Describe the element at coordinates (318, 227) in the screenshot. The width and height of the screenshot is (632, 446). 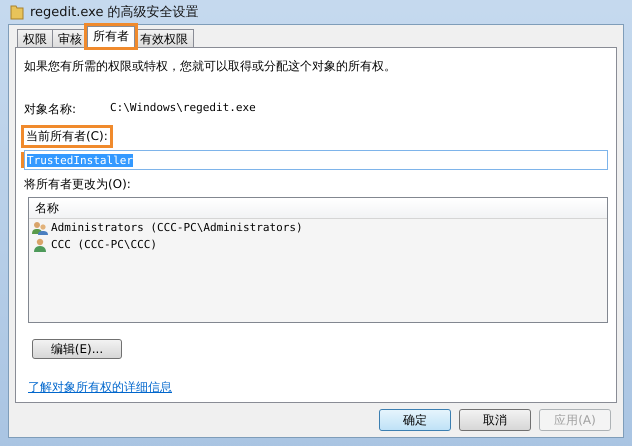
I see `owner-list-item: Administrators (CCC-PC\Administrators)` at that location.